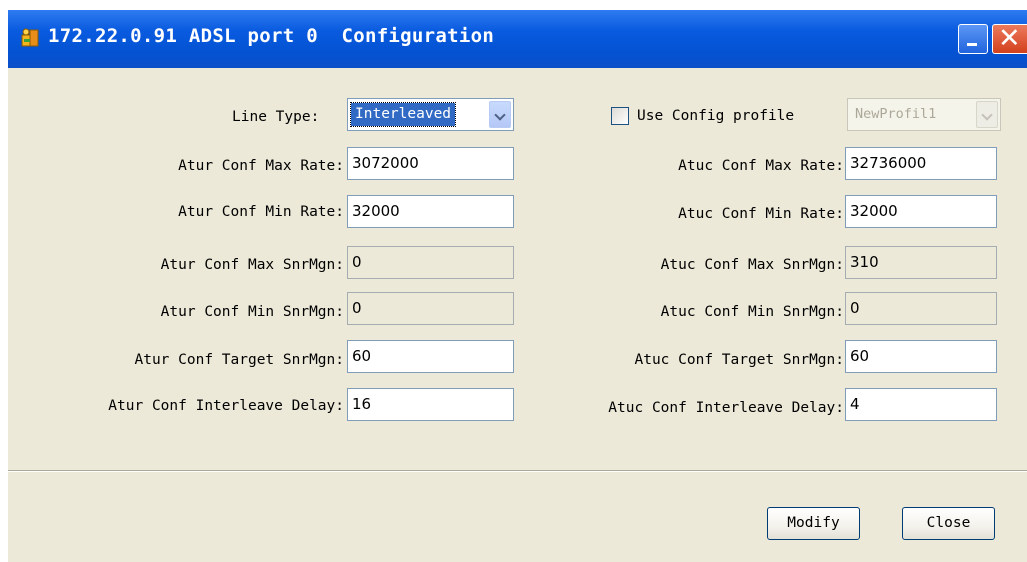 This screenshot has width=1027, height=562. Describe the element at coordinates (403, 114) in the screenshot. I see `line-type-value: Interleaved` at that location.